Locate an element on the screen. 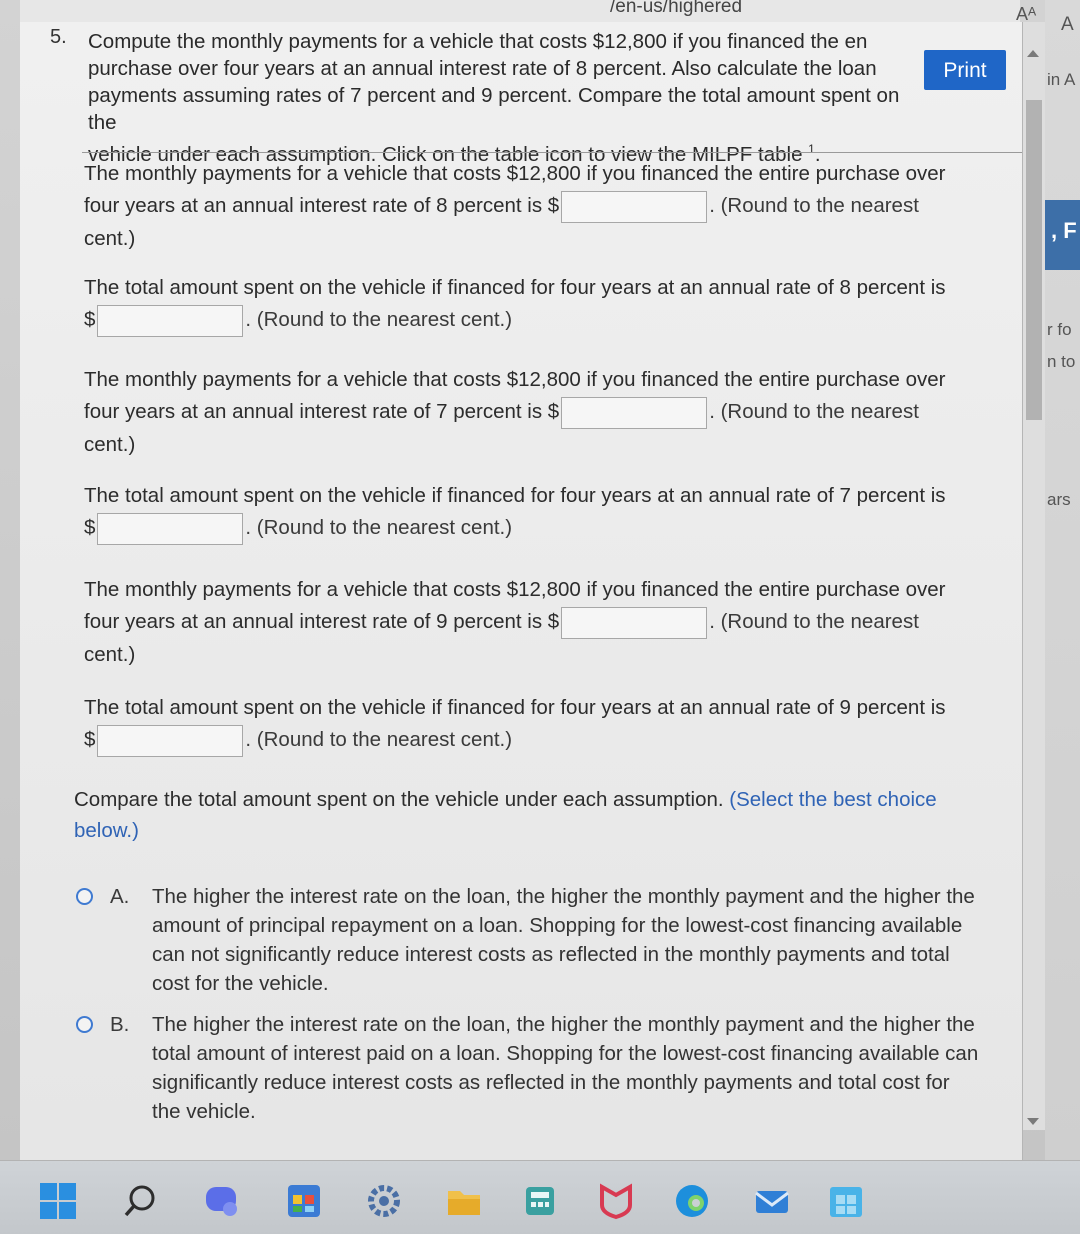 This screenshot has height=1234, width=1080. bg-text-fragment: r fo is located at coordinates (1059, 329).